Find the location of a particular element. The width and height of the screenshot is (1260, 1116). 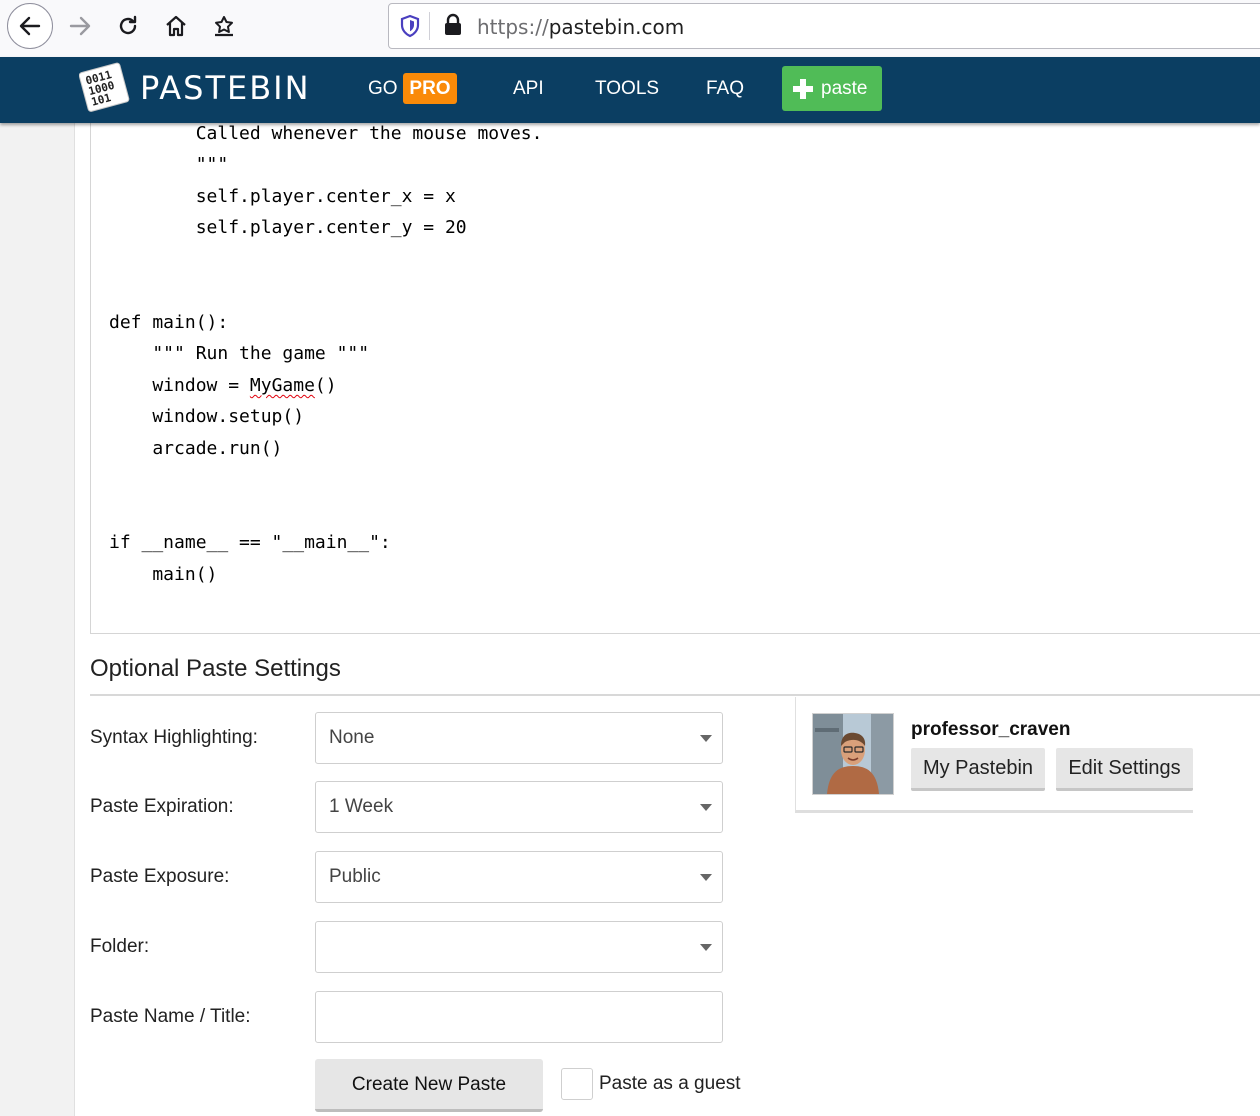

avatar is located at coordinates (853, 754).